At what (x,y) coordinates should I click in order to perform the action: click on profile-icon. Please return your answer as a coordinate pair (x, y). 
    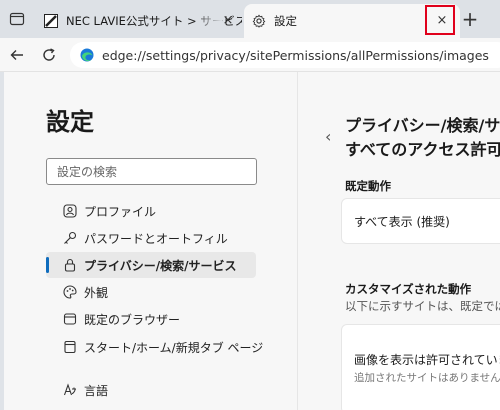
    Looking at the image, I should click on (70, 211).